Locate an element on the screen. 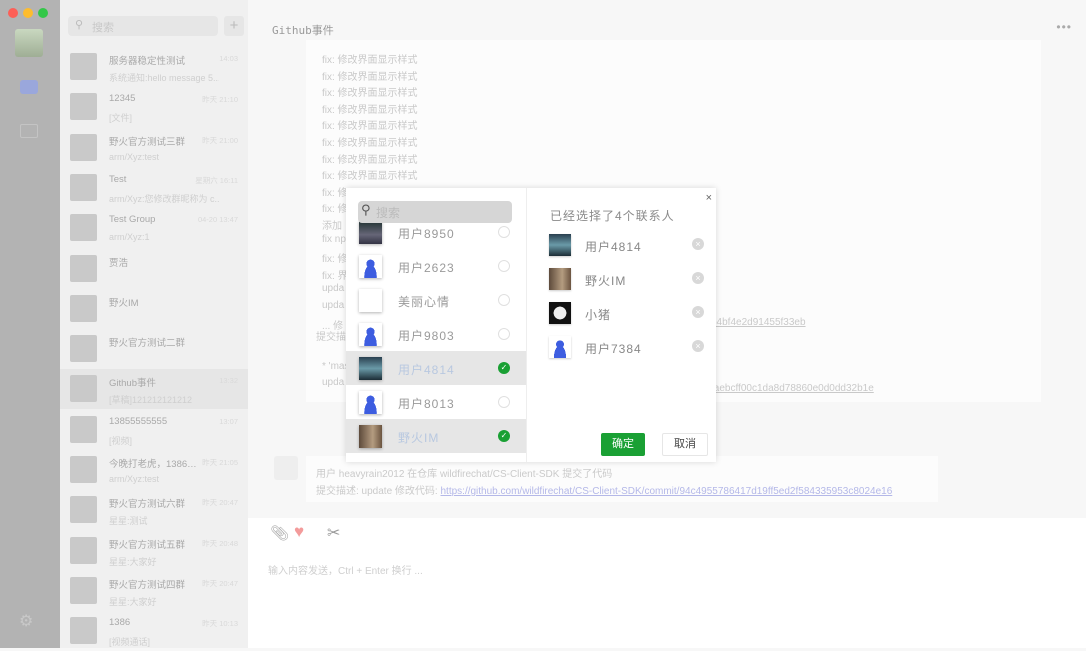  minimize-window-button is located at coordinates (28, 13).